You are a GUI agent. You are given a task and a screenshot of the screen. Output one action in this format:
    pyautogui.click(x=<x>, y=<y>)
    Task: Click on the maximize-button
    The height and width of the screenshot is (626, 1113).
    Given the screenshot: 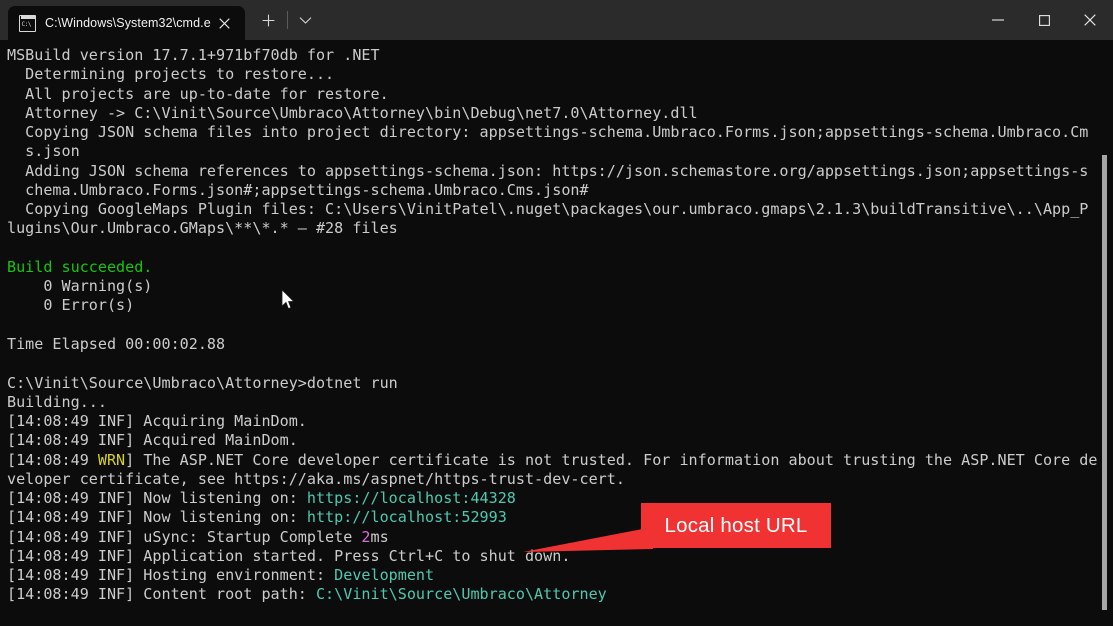 What is the action you would take?
    pyautogui.click(x=1044, y=20)
    